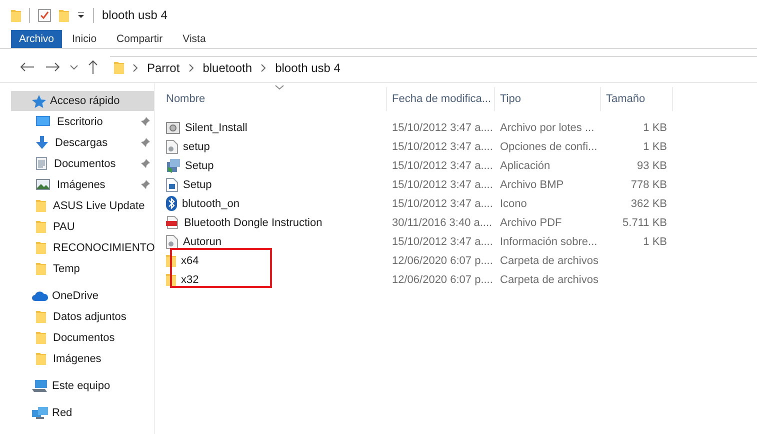 This screenshot has width=757, height=434. I want to click on ribbon-tab: Vista, so click(194, 39).